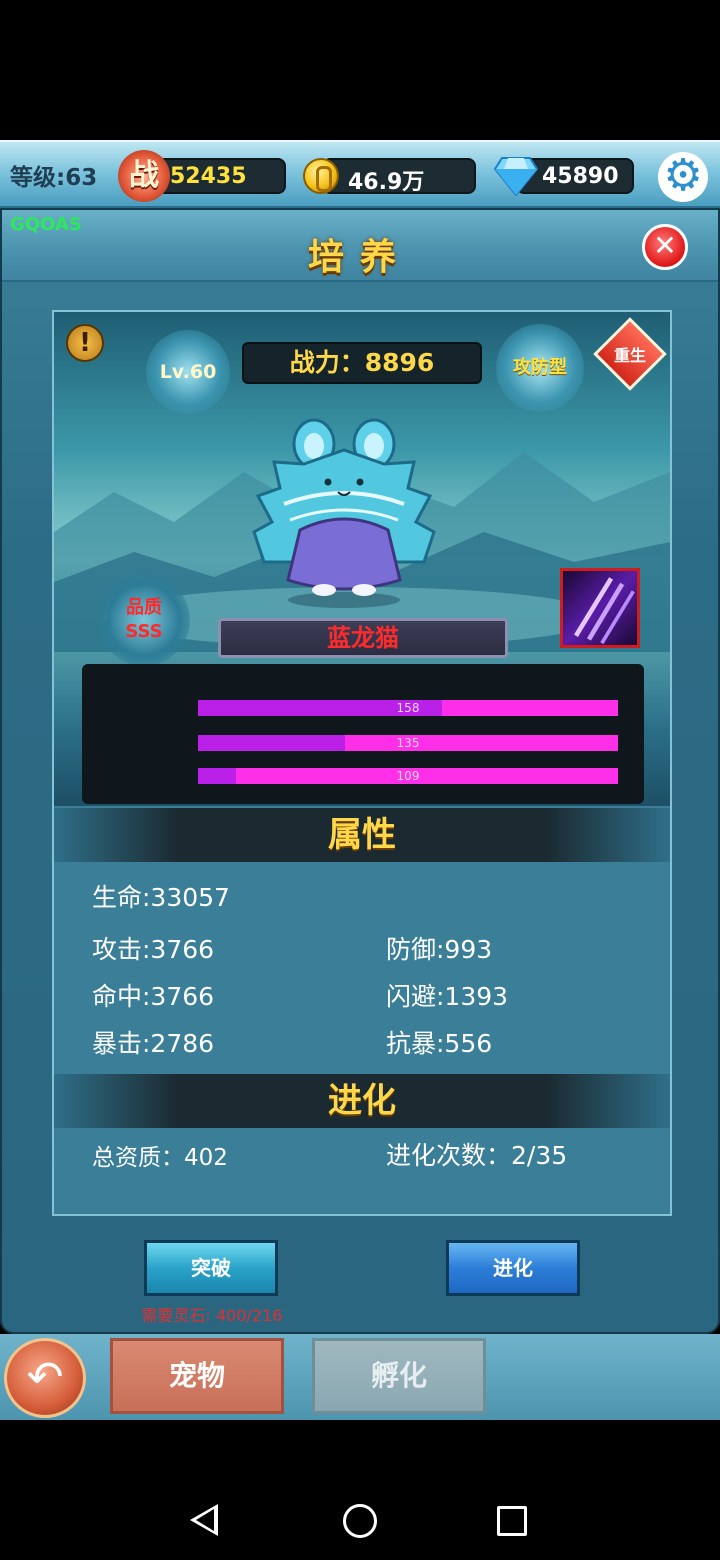 Image resolution: width=720 pixels, height=1560 pixels. What do you see at coordinates (144, 620) in the screenshot?
I see `quality-badge: 品质 SSS` at bounding box center [144, 620].